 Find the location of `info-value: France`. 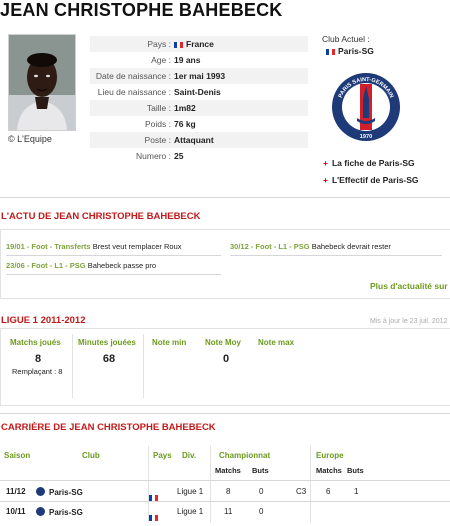

info-value: France is located at coordinates (194, 44).